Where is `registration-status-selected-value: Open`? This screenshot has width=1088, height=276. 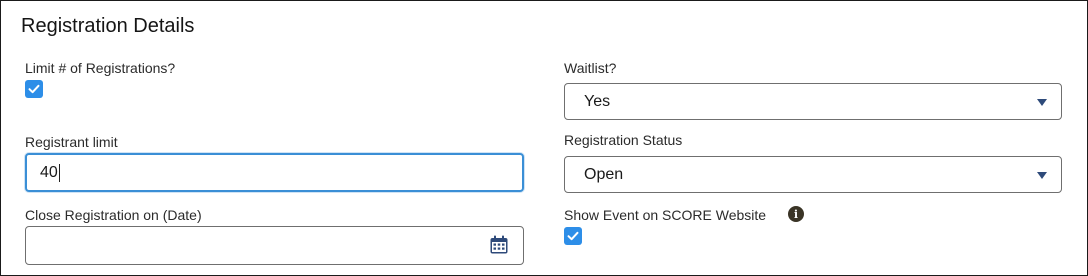
registration-status-selected-value: Open is located at coordinates (604, 174).